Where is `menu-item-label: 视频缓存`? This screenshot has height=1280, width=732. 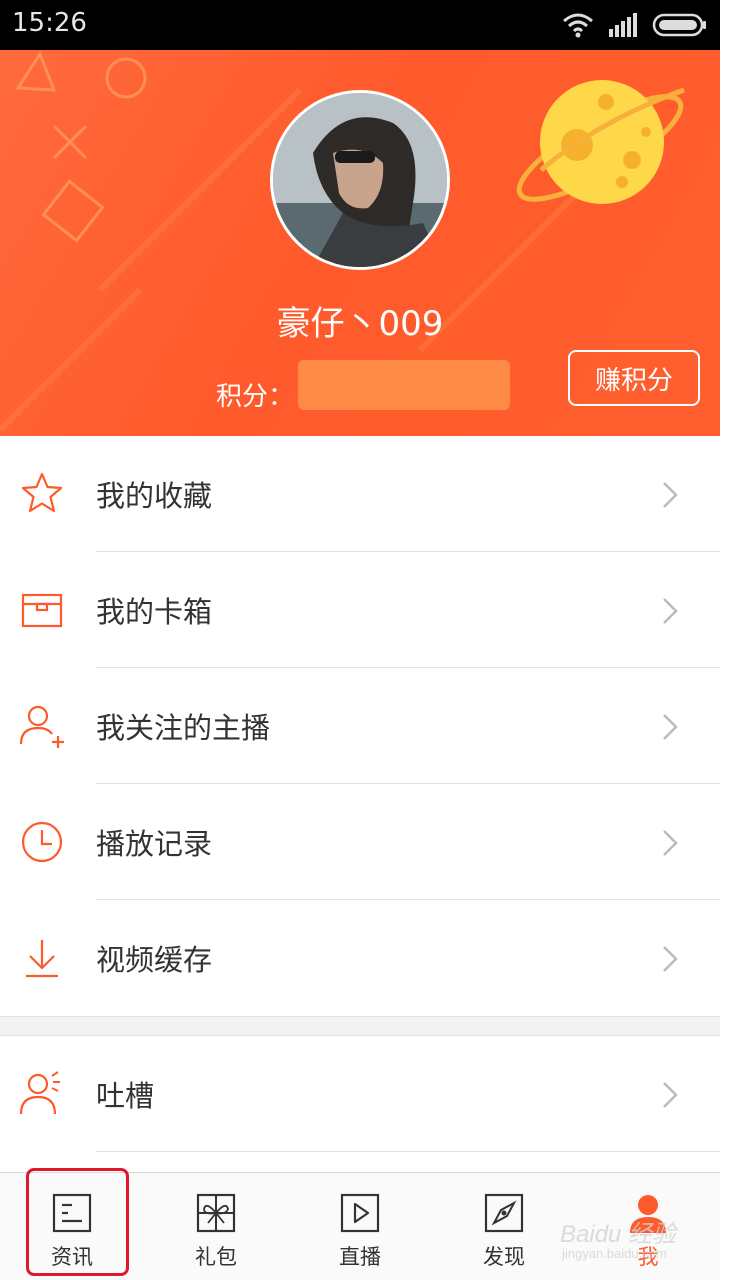
menu-item-label: 视频缓存 is located at coordinates (154, 960).